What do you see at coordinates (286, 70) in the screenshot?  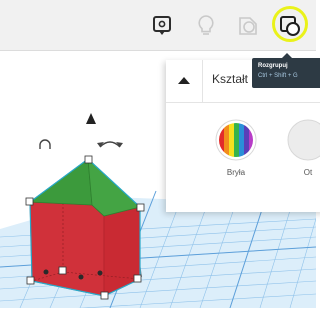 I see `ungroup-tooltip: Rozgrupuj Ctrl + Shift + G` at bounding box center [286, 70].